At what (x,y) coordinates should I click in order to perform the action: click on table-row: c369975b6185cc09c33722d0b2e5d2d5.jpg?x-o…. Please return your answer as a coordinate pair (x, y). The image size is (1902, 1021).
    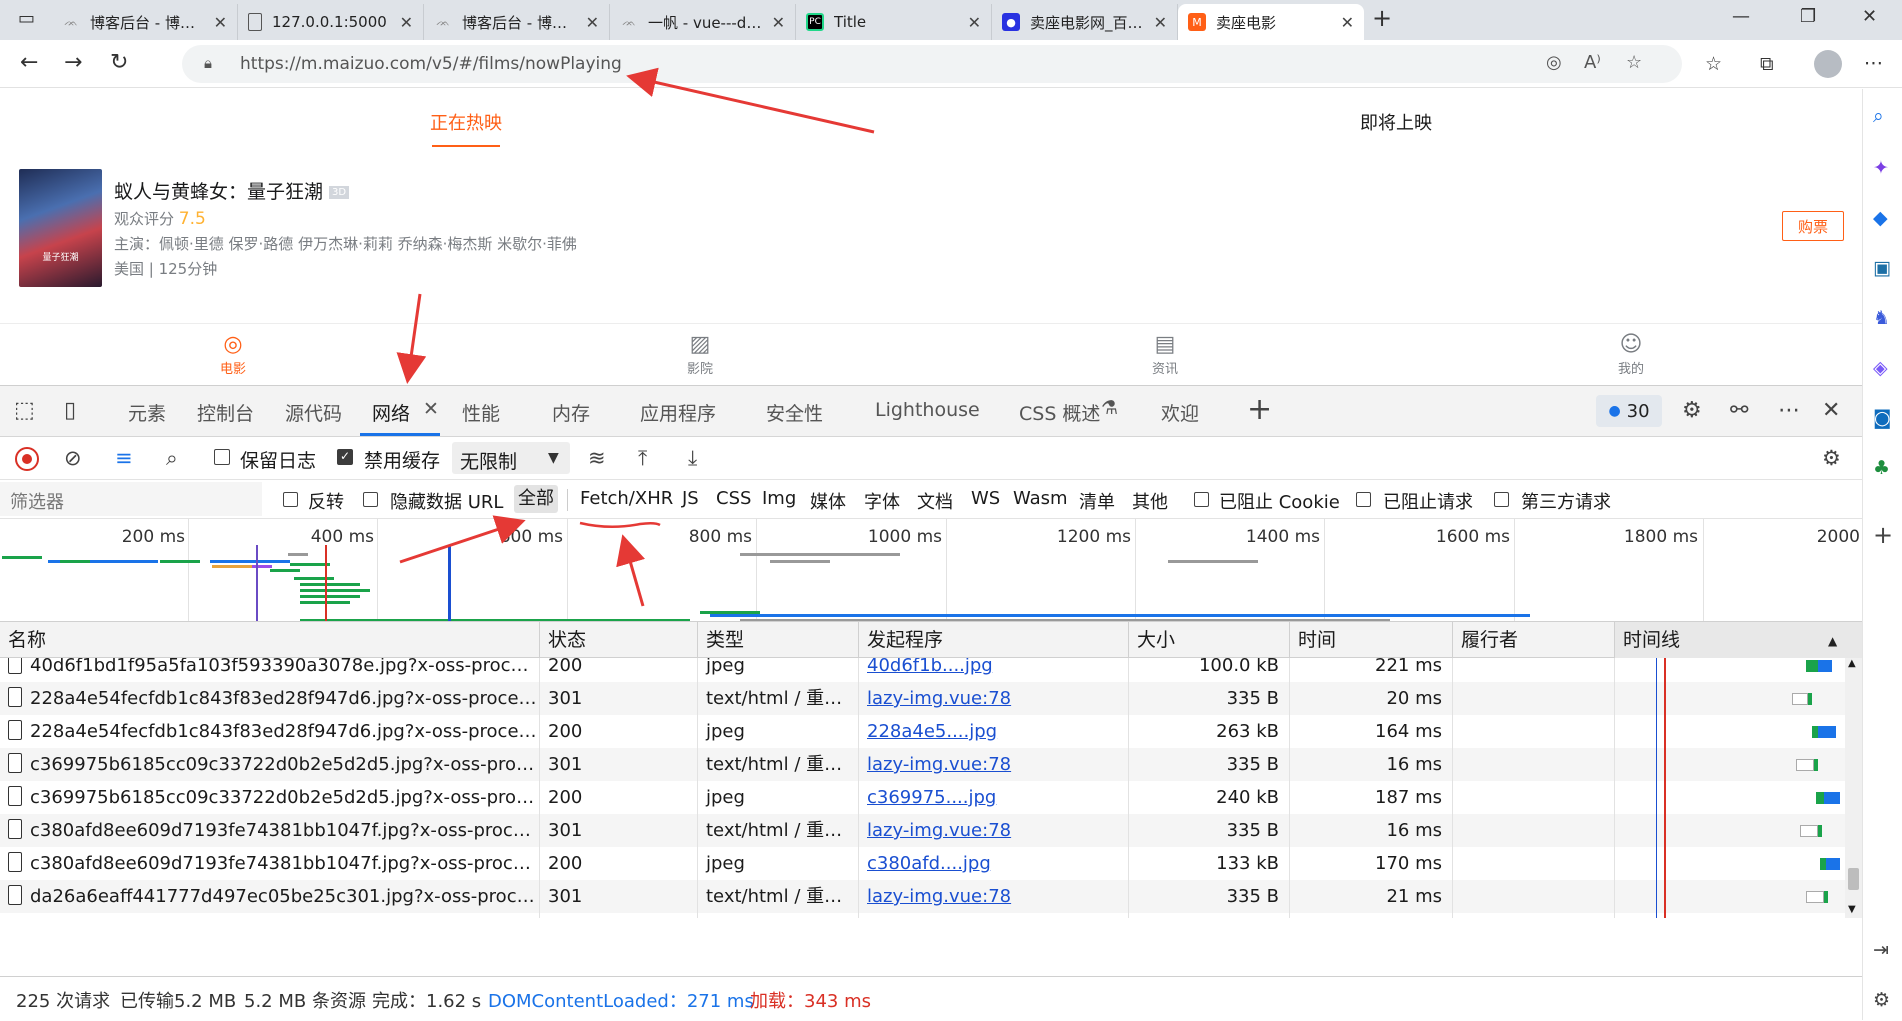
    Looking at the image, I should click on (931, 764).